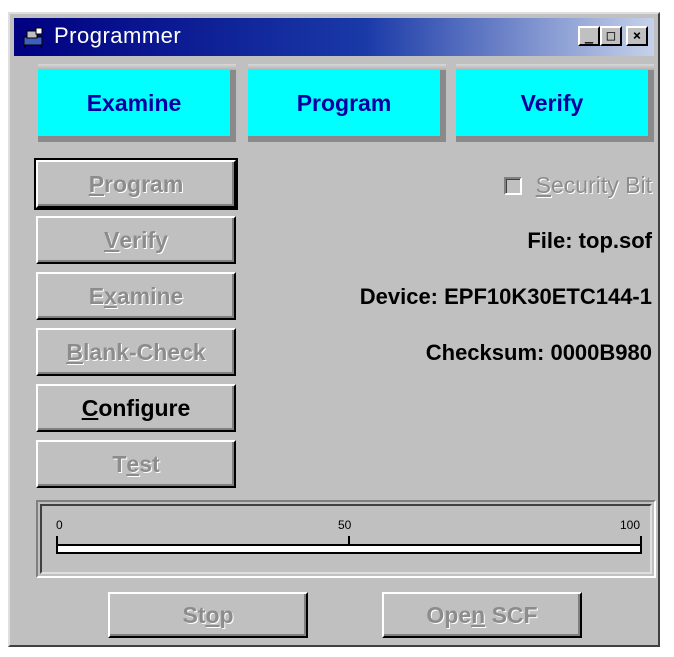  I want to click on maximize-button: □, so click(611, 36).